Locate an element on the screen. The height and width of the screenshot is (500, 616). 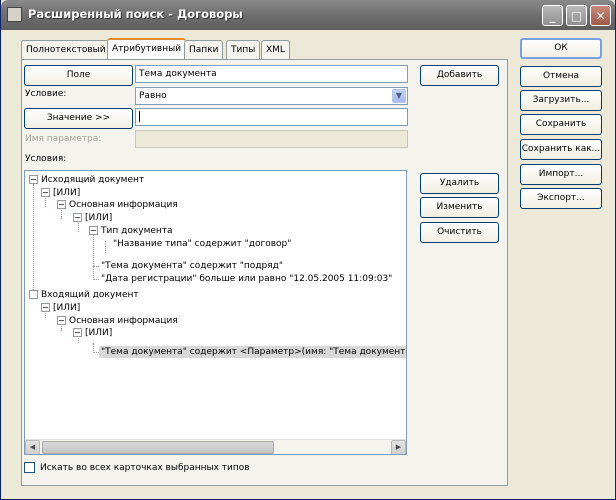
field-input: Тема документа is located at coordinates (271, 74).